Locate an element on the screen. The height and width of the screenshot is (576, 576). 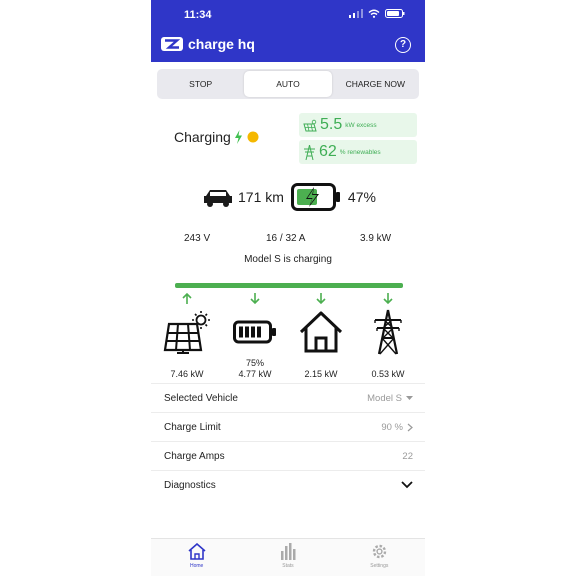
chevron-down-icon is located at coordinates (407, 485).